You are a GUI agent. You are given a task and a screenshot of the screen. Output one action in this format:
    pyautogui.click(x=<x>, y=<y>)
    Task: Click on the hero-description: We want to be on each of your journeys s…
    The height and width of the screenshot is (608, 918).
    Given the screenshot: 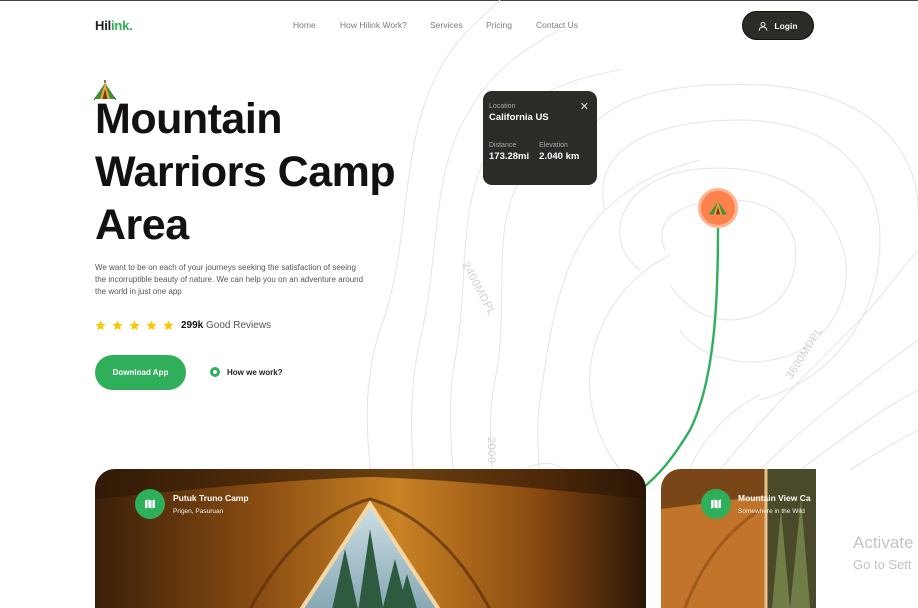 What is the action you would take?
    pyautogui.click(x=229, y=279)
    